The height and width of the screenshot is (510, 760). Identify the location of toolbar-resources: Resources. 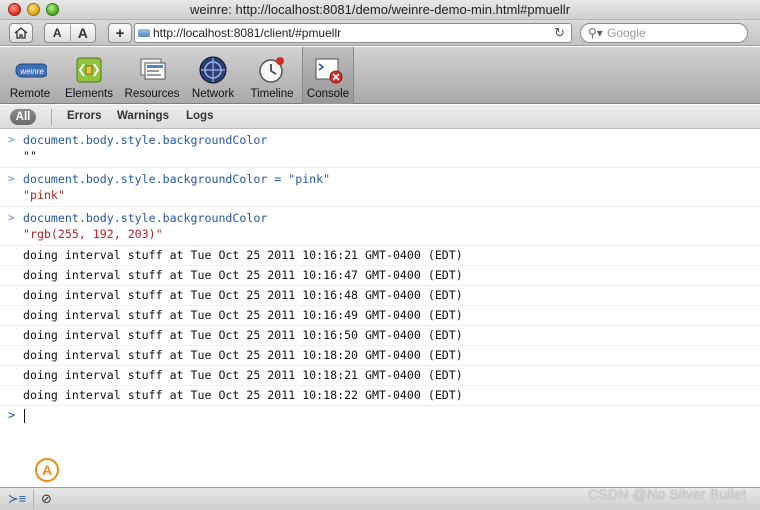
(152, 75).